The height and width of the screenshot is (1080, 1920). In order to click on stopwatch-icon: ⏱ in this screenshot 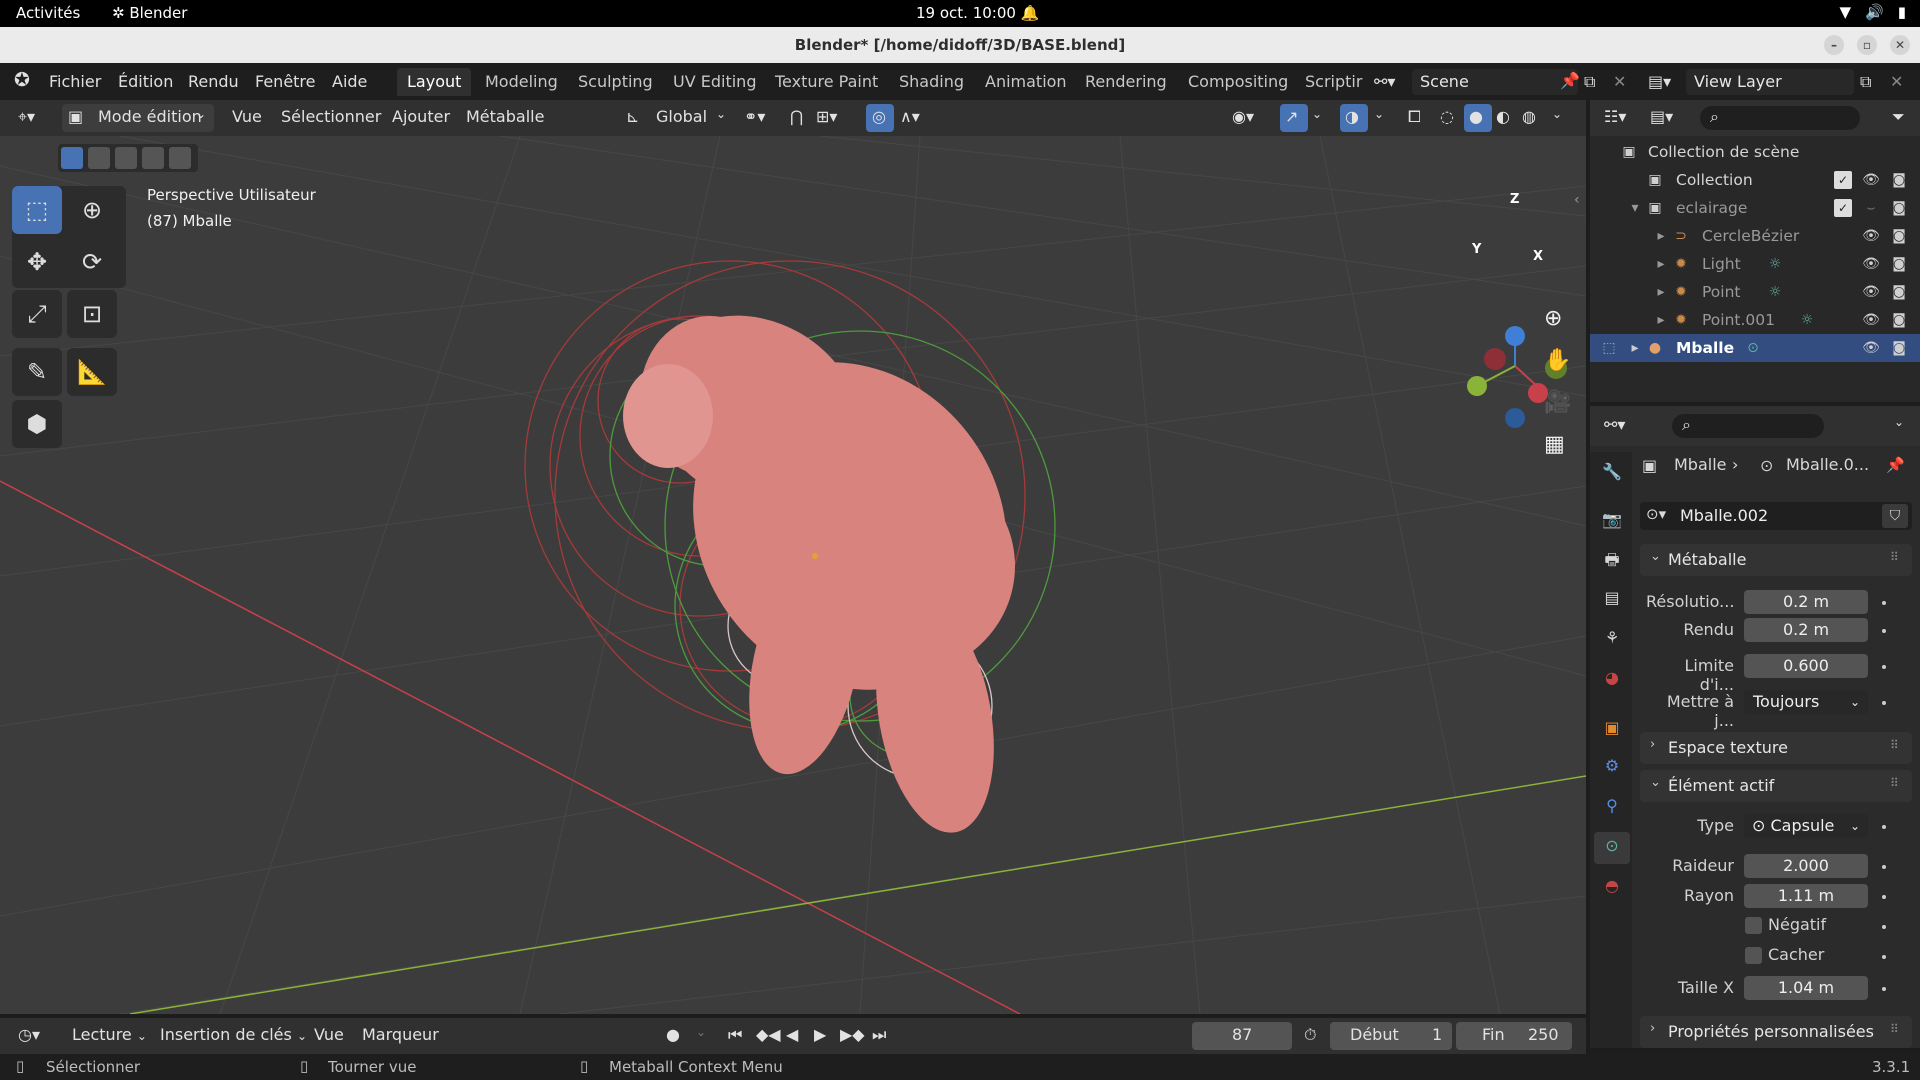, I will do `click(1310, 1035)`.